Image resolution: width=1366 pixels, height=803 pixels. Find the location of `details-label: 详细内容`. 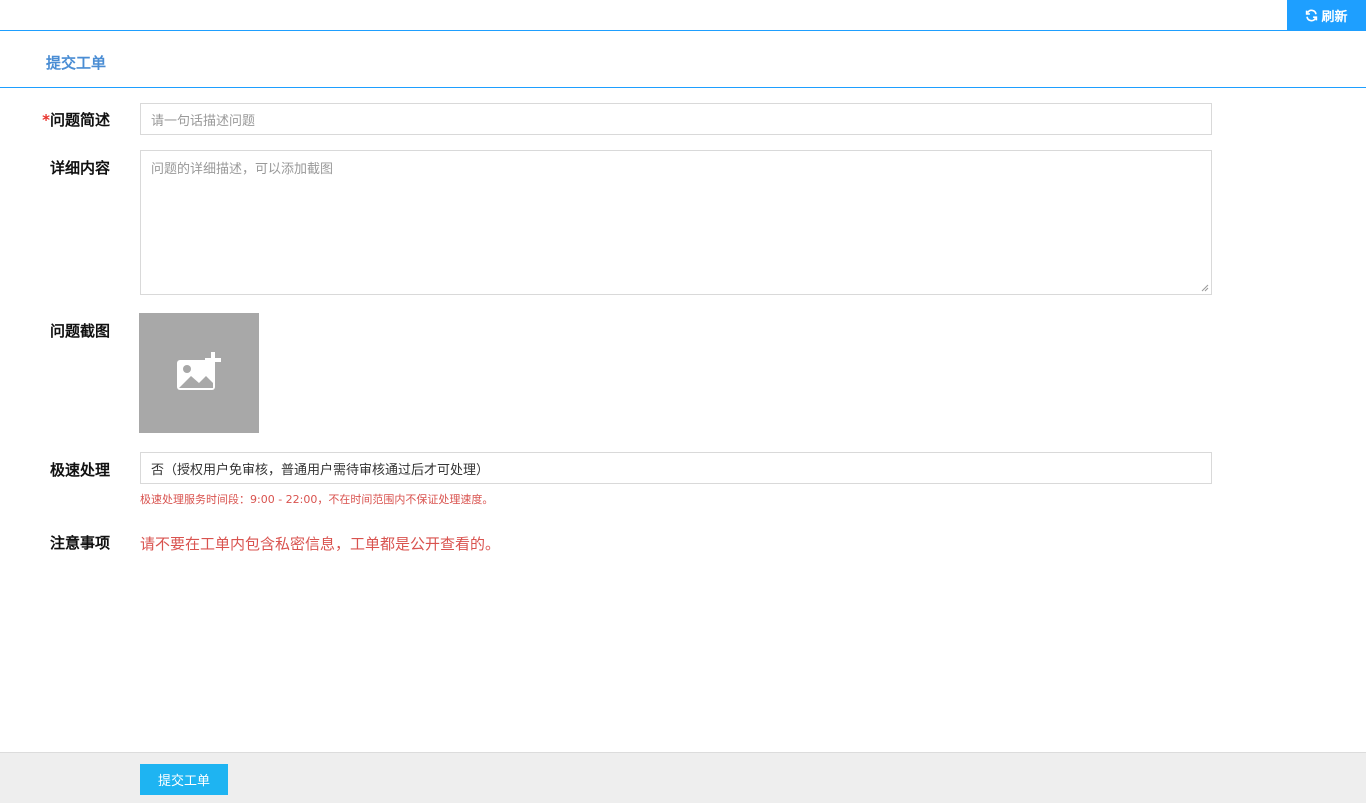

details-label: 详细内容 is located at coordinates (79, 168).